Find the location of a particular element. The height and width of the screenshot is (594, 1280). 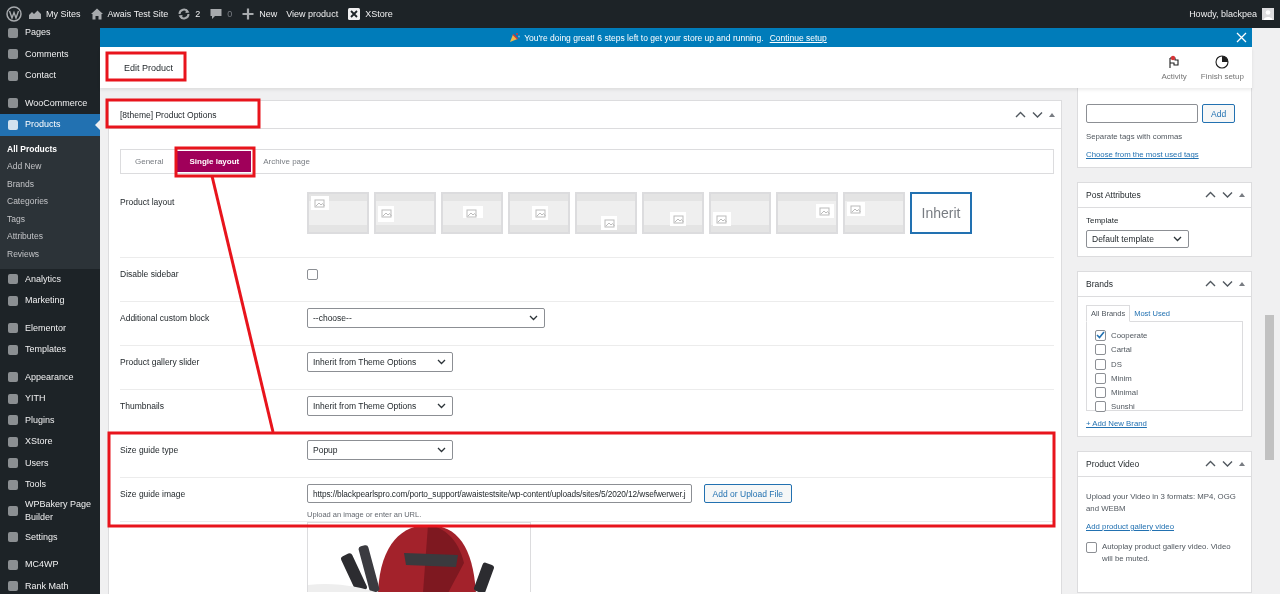

plus-icon is located at coordinates (248, 14).